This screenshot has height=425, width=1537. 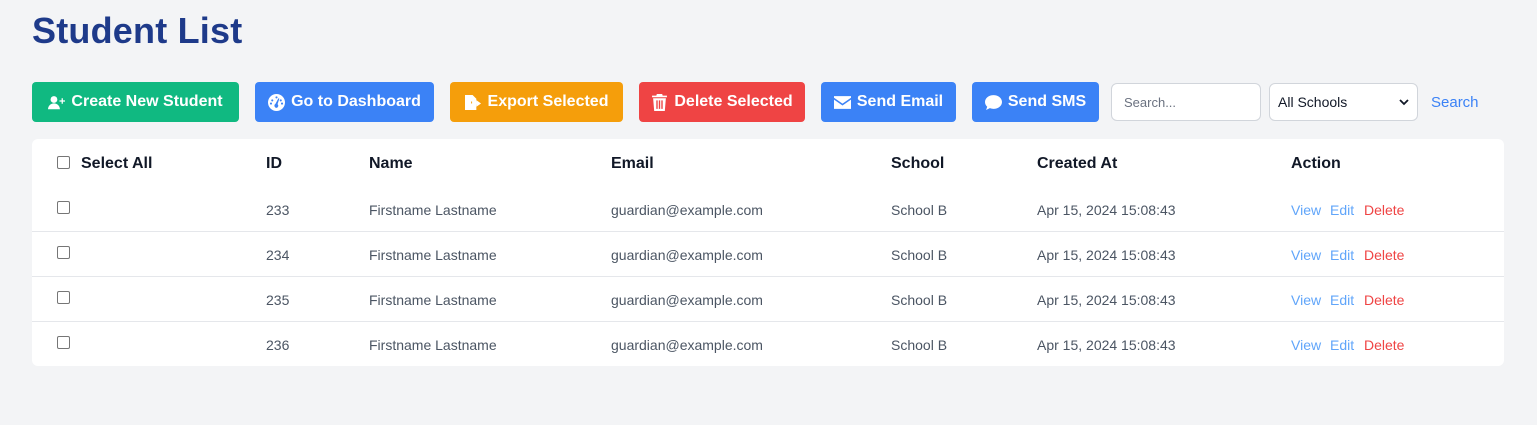 I want to click on cell-id: 234, so click(x=278, y=255).